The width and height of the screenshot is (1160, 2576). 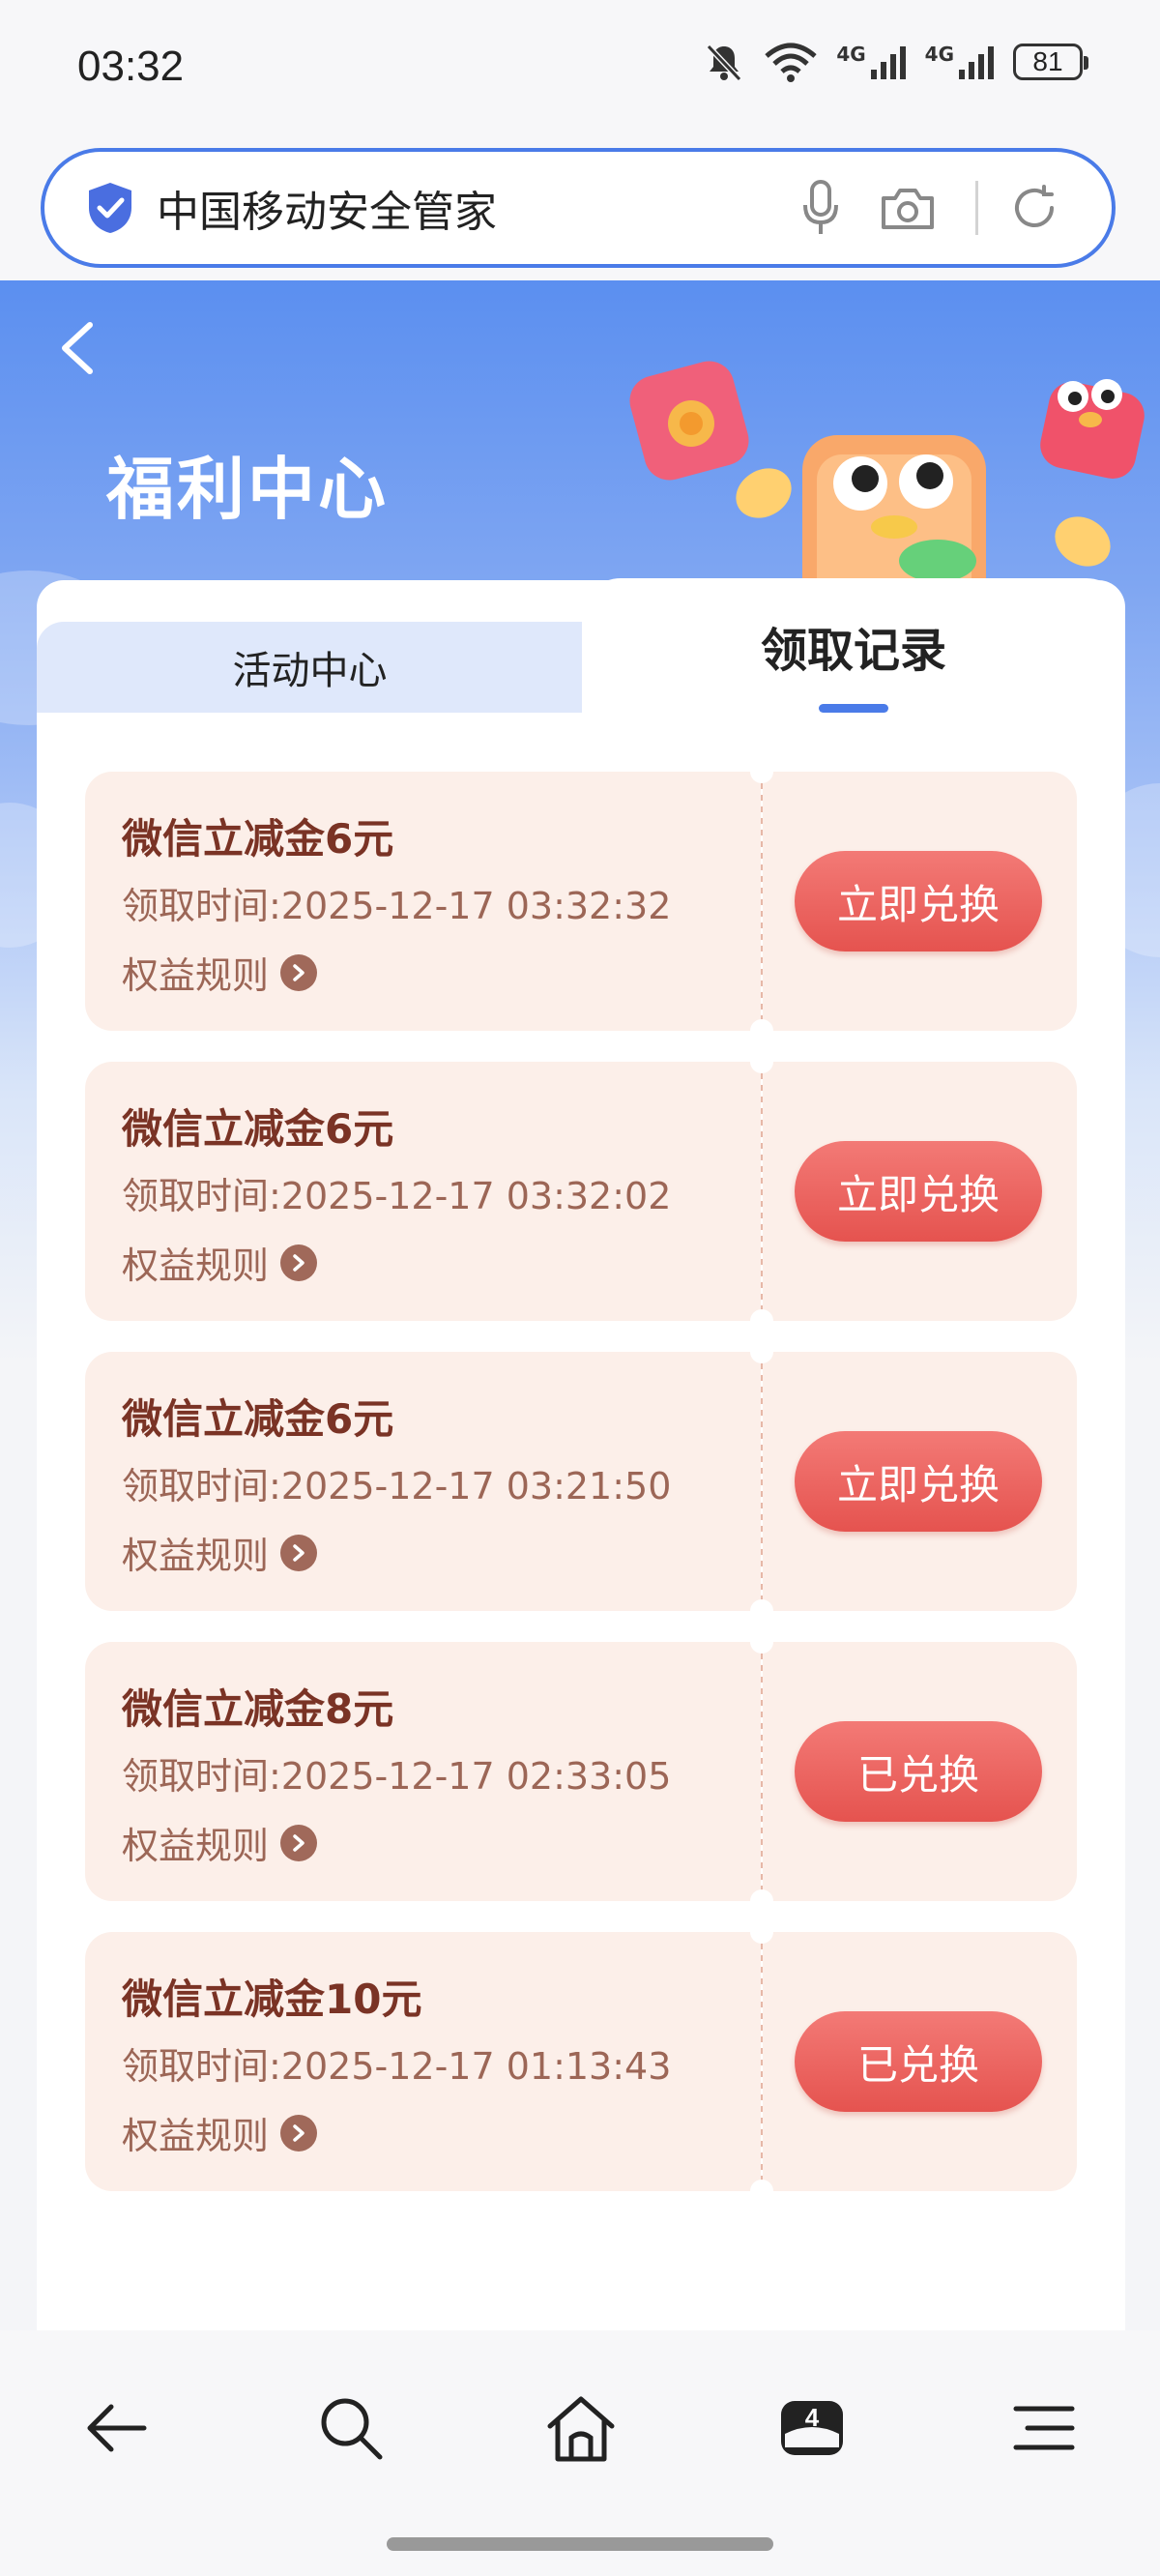 I want to click on coupon-card: 微信立减金6元领取时间:2025-12-17 03:32:32 权益规则 立即兑换, so click(x=581, y=901).